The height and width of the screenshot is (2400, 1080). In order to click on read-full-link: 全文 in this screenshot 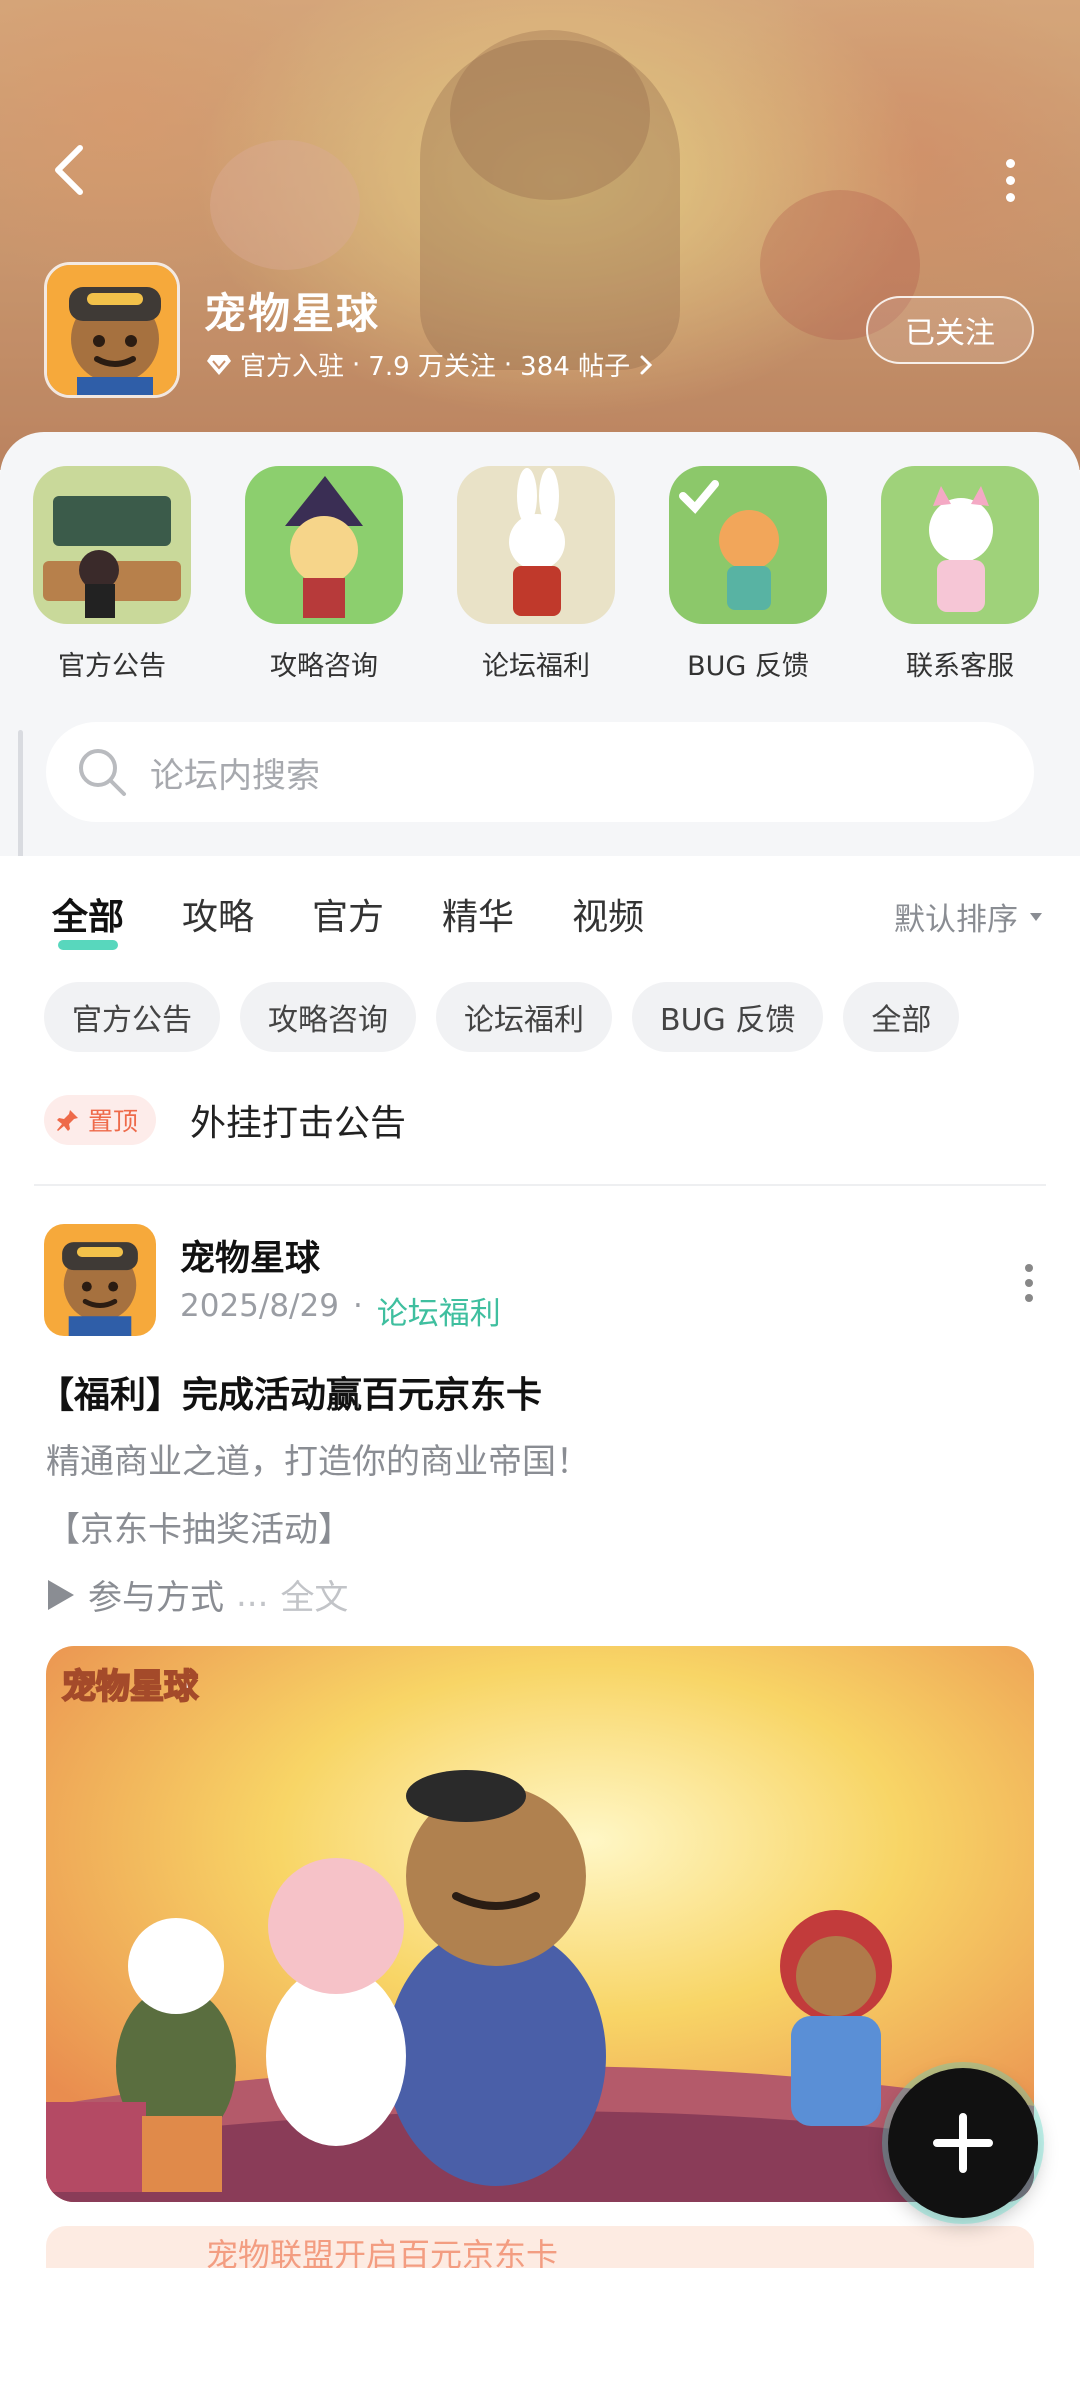, I will do `click(314, 1594)`.